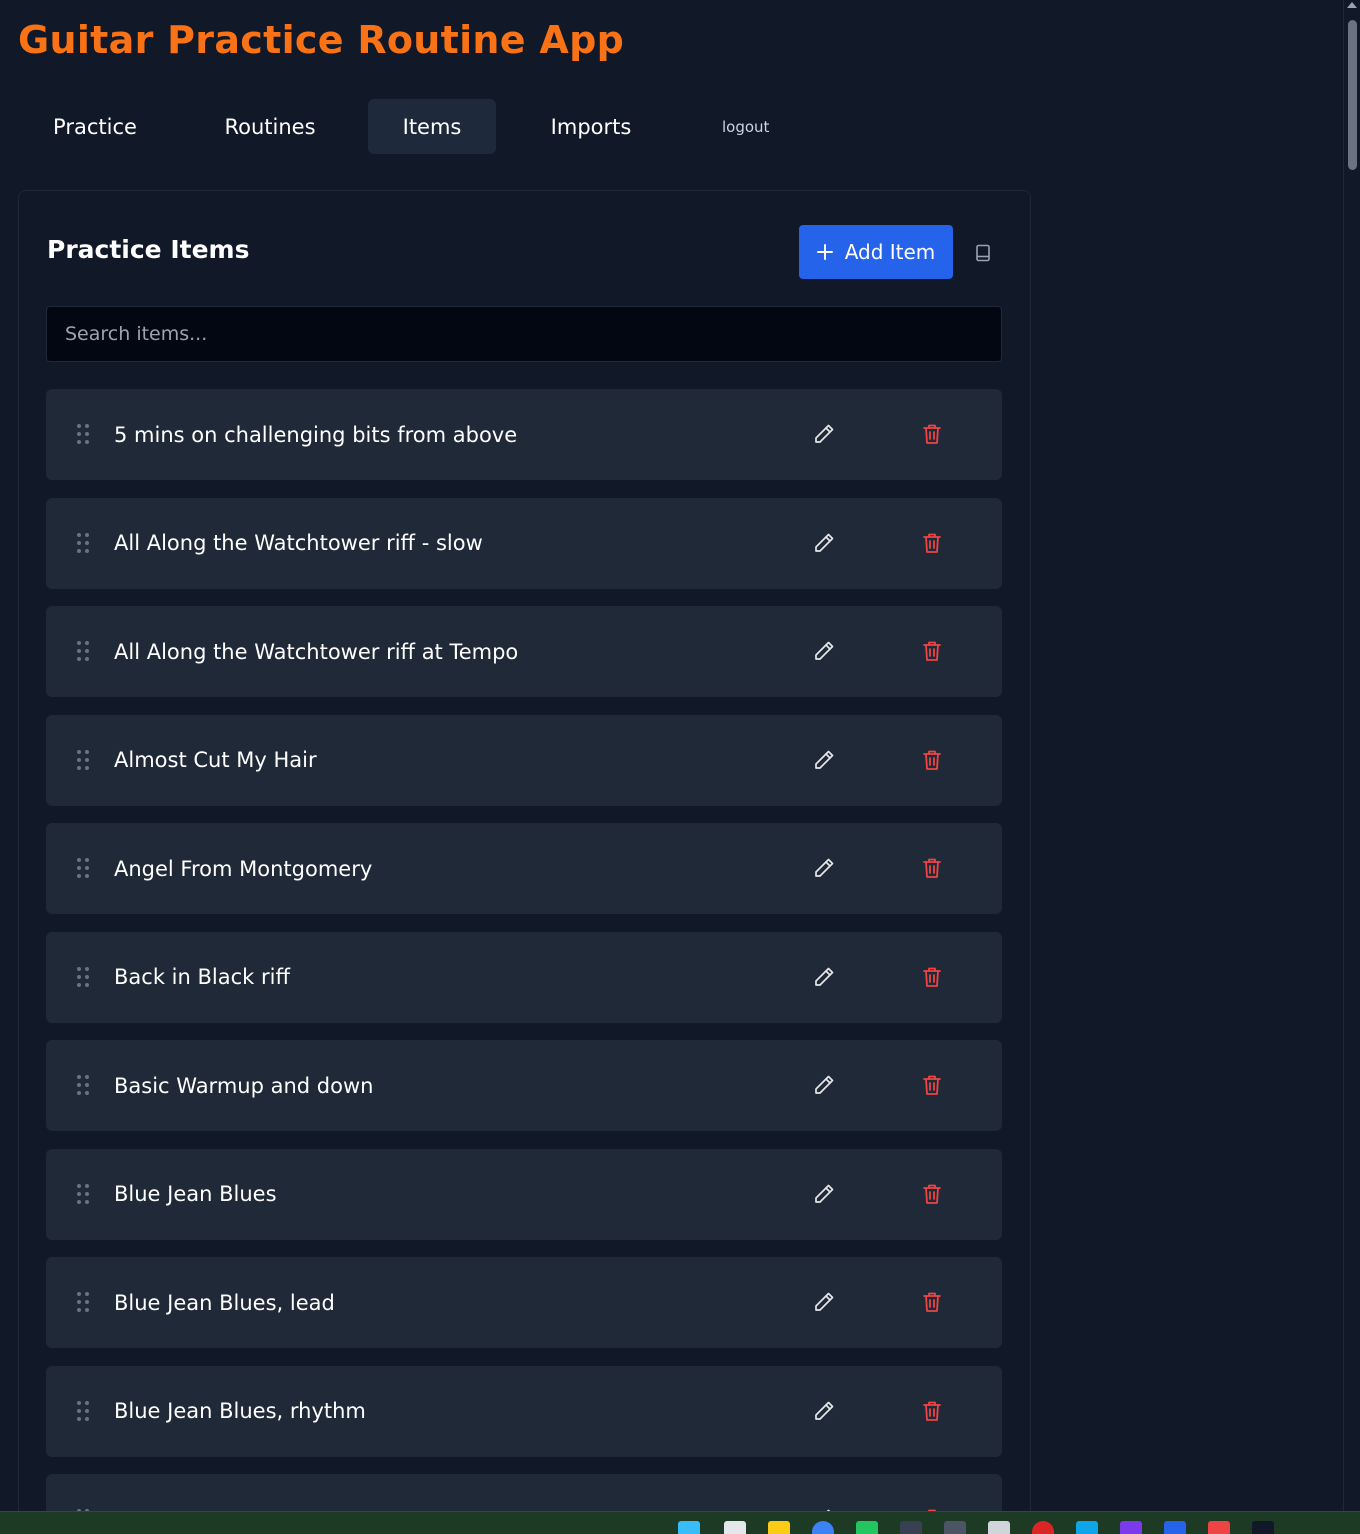 The width and height of the screenshot is (1360, 1534). I want to click on scroll-thumb, so click(1352, 95).